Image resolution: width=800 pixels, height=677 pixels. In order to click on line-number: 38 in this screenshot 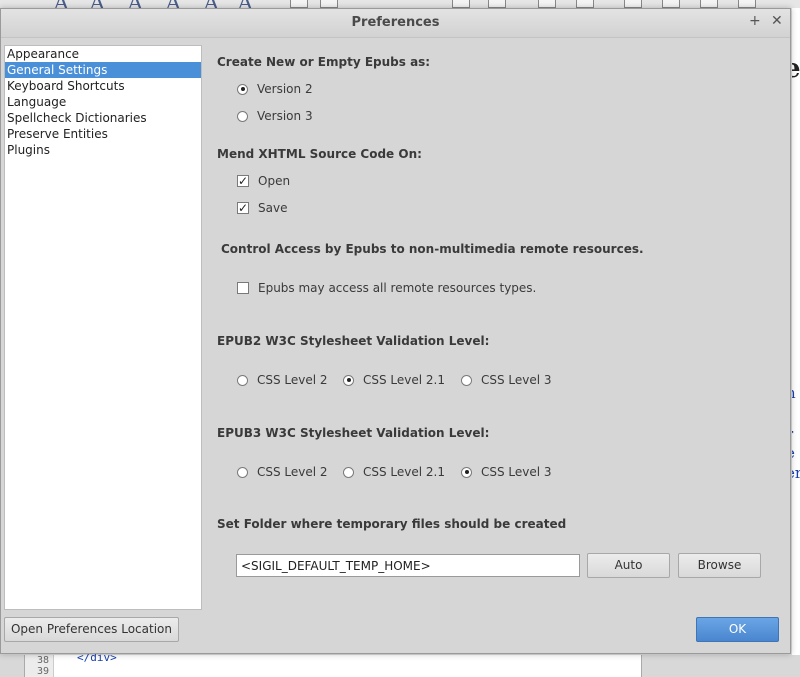, I will do `click(42, 660)`.